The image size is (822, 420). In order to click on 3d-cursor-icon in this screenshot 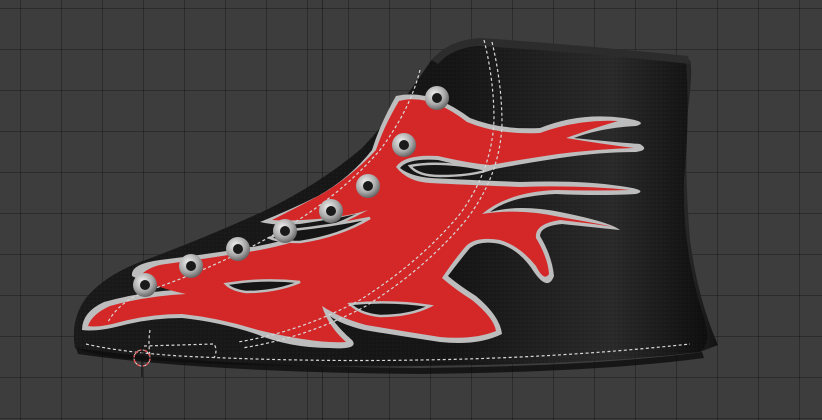, I will do `click(142, 362)`.